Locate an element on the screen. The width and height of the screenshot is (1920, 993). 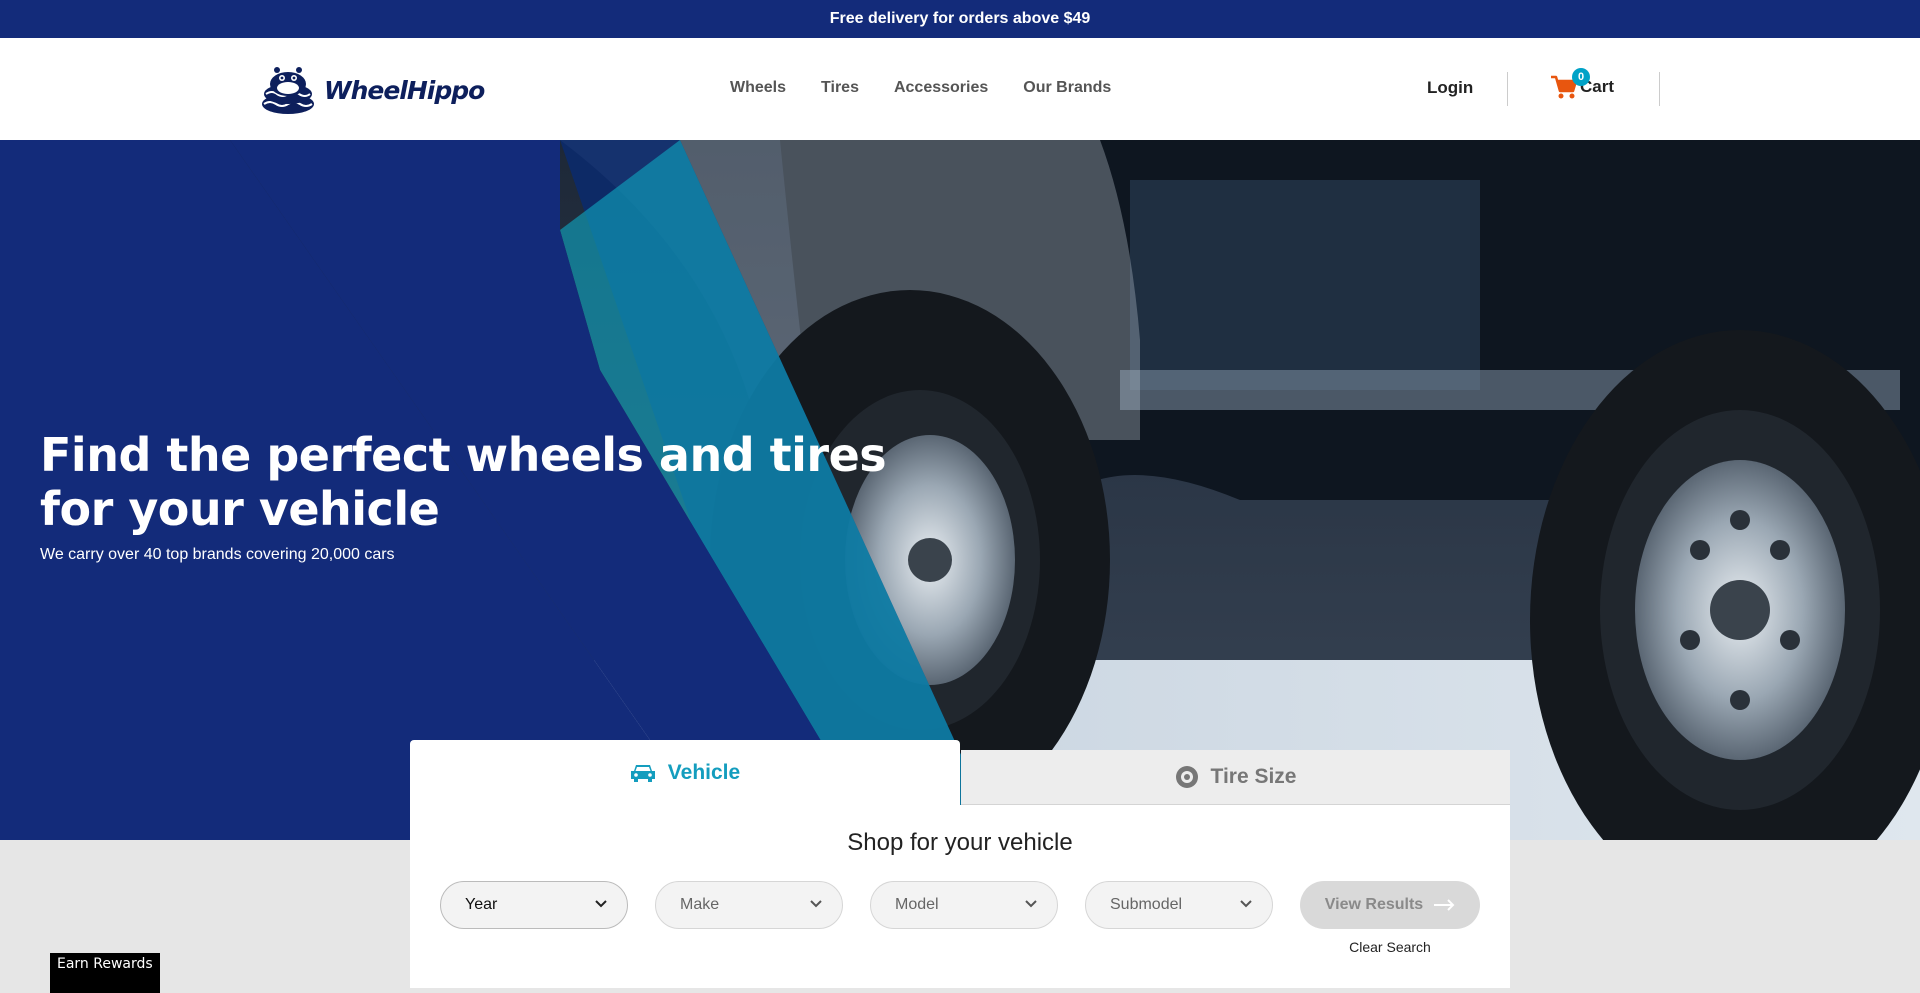
nav-accessories: Accessories is located at coordinates (941, 88).